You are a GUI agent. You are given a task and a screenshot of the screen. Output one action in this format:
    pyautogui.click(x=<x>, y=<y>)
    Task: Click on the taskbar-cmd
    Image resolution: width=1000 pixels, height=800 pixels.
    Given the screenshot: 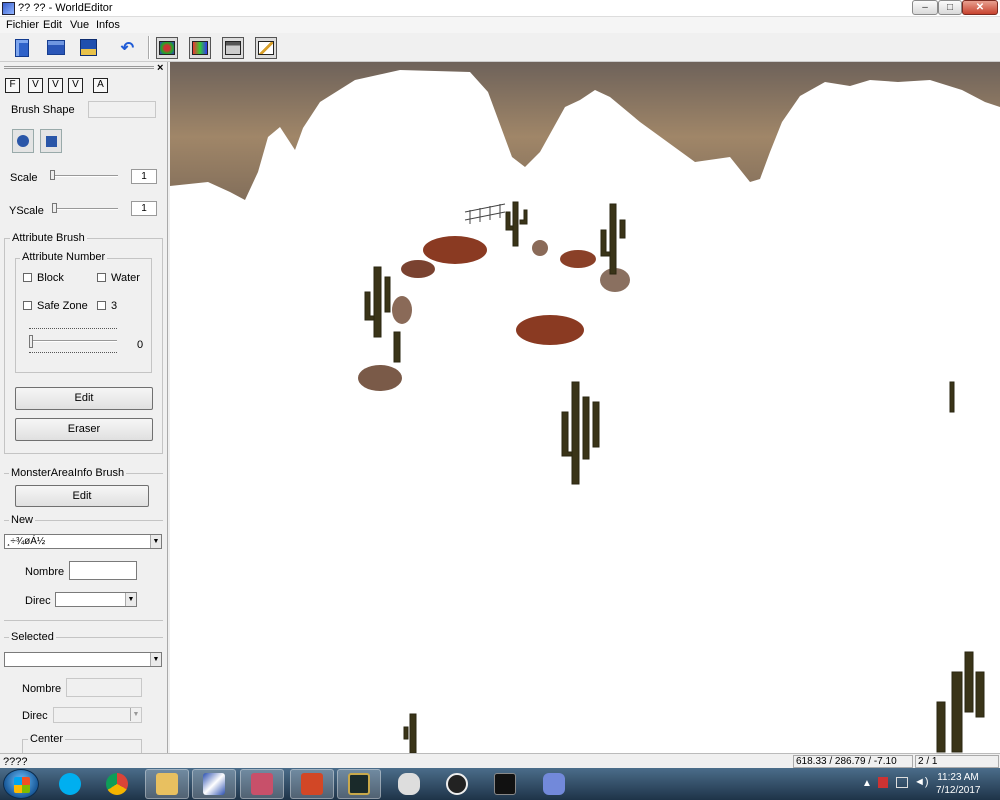 What is the action you would take?
    pyautogui.click(x=505, y=784)
    